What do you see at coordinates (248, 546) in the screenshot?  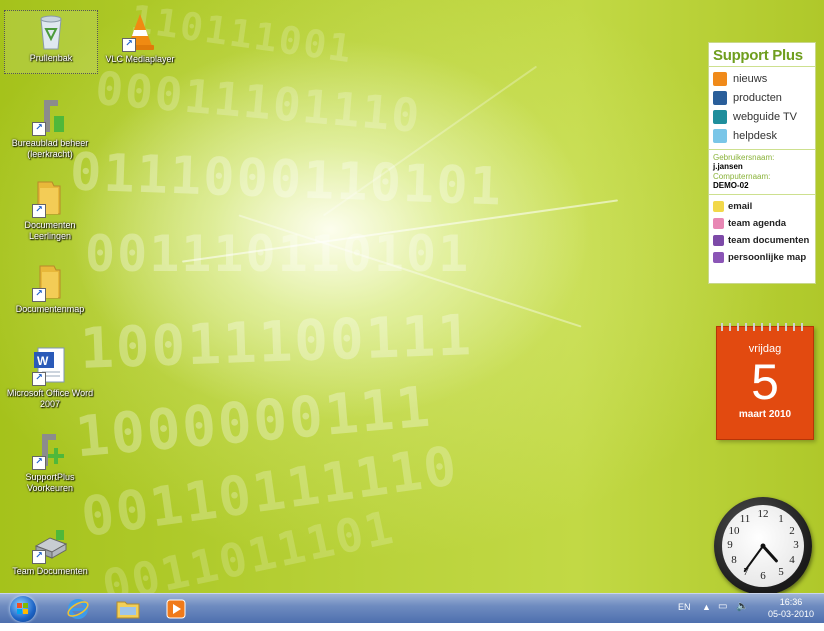 I see `wallpaper-binary: 0011011101` at bounding box center [248, 546].